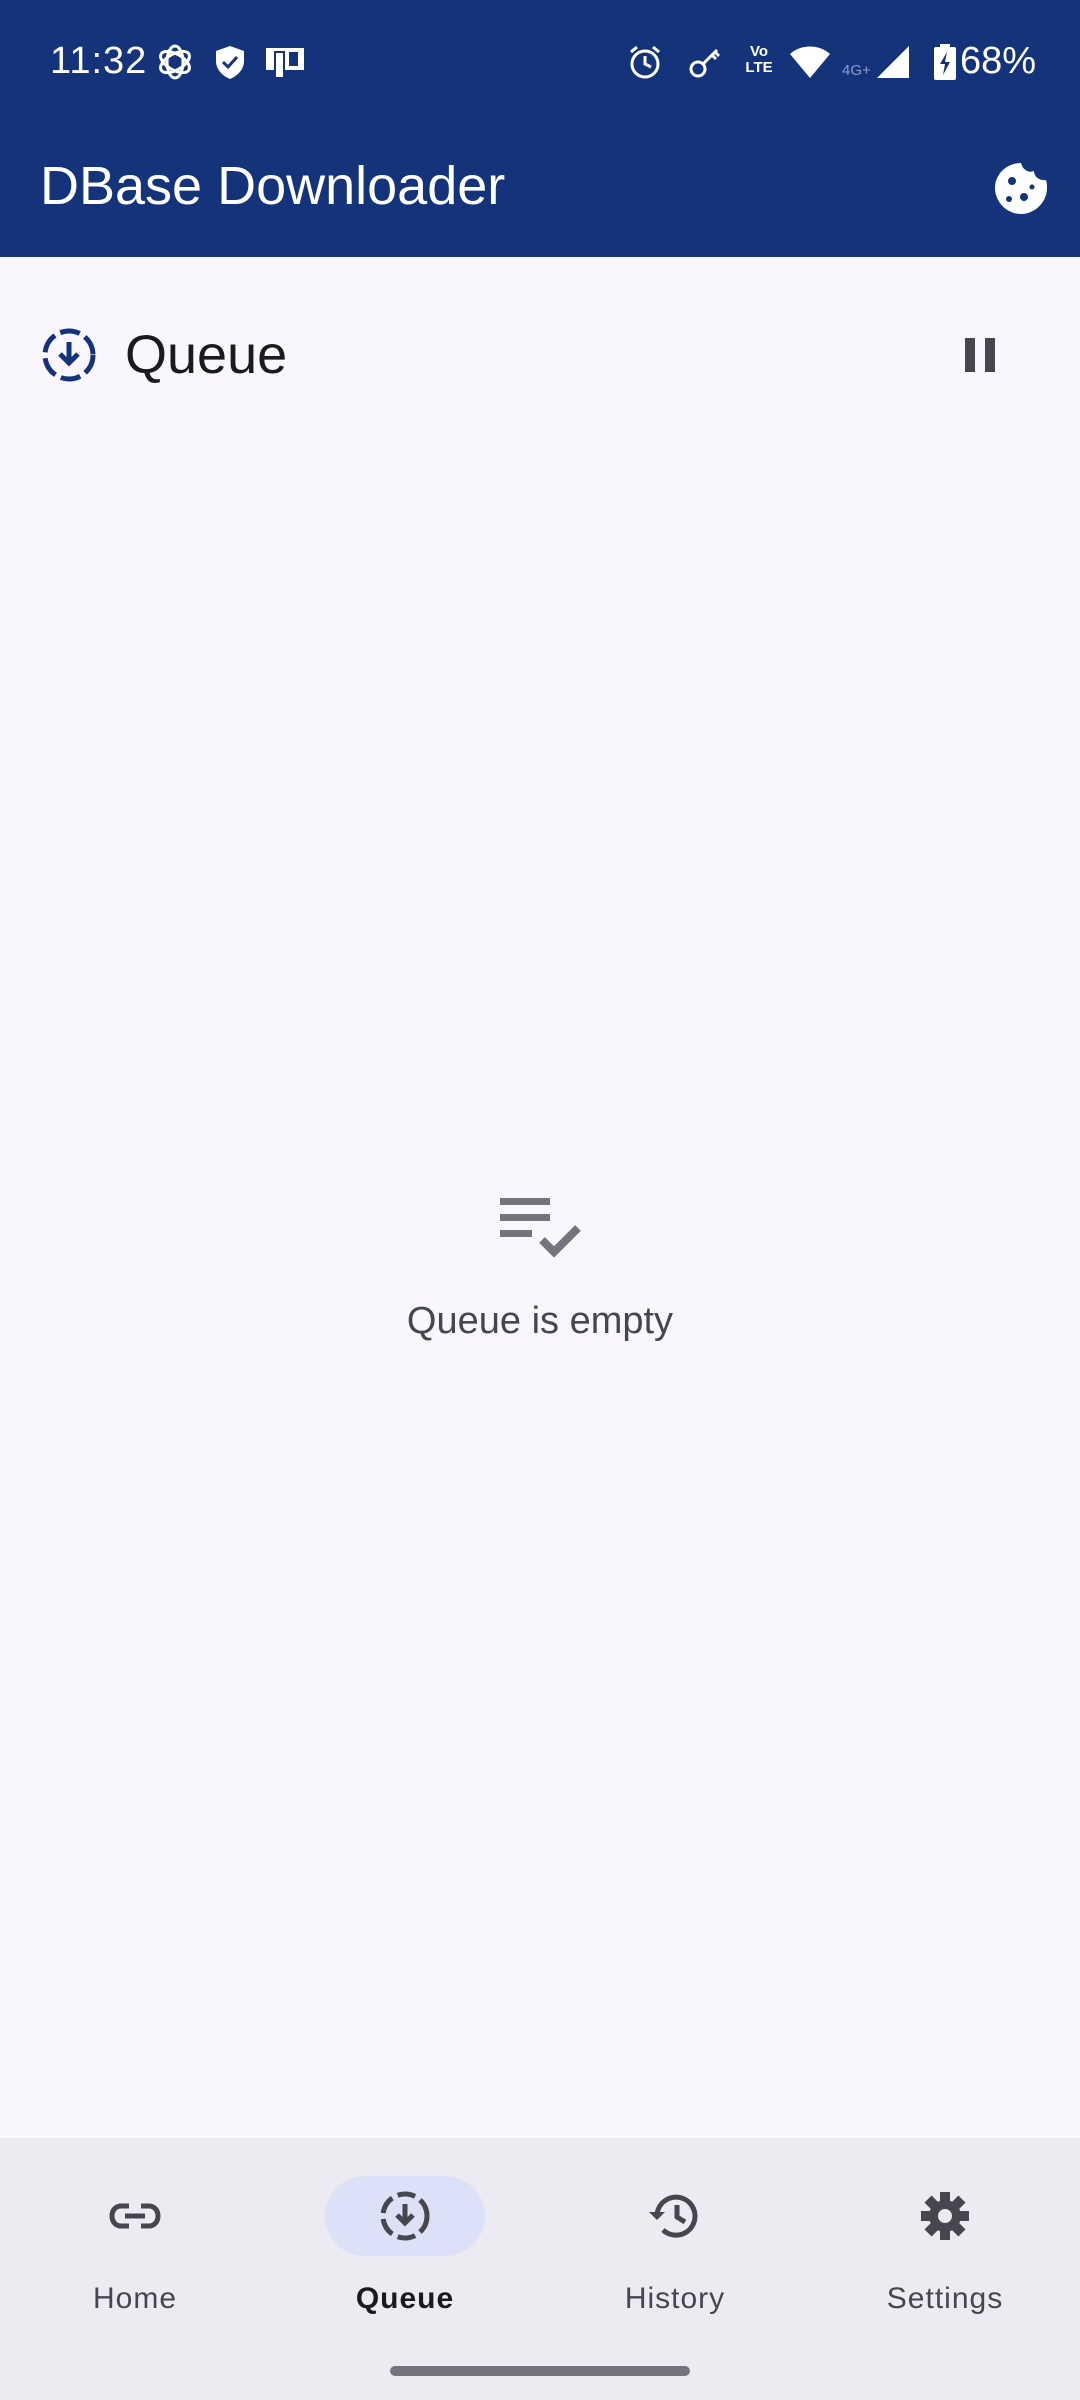 This screenshot has width=1080, height=2400. Describe the element at coordinates (175, 62) in the screenshot. I see `chatgpt-icon` at that location.